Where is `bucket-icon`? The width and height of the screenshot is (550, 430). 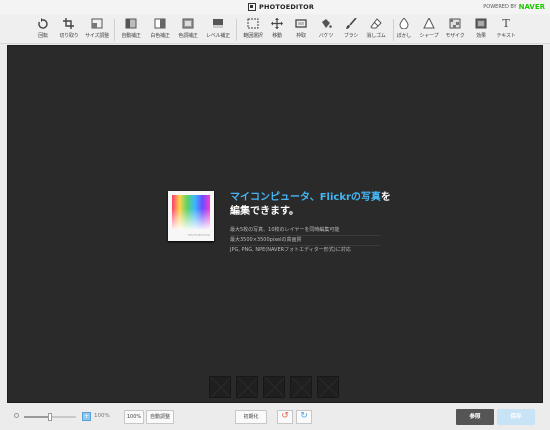 bucket-icon is located at coordinates (326, 23).